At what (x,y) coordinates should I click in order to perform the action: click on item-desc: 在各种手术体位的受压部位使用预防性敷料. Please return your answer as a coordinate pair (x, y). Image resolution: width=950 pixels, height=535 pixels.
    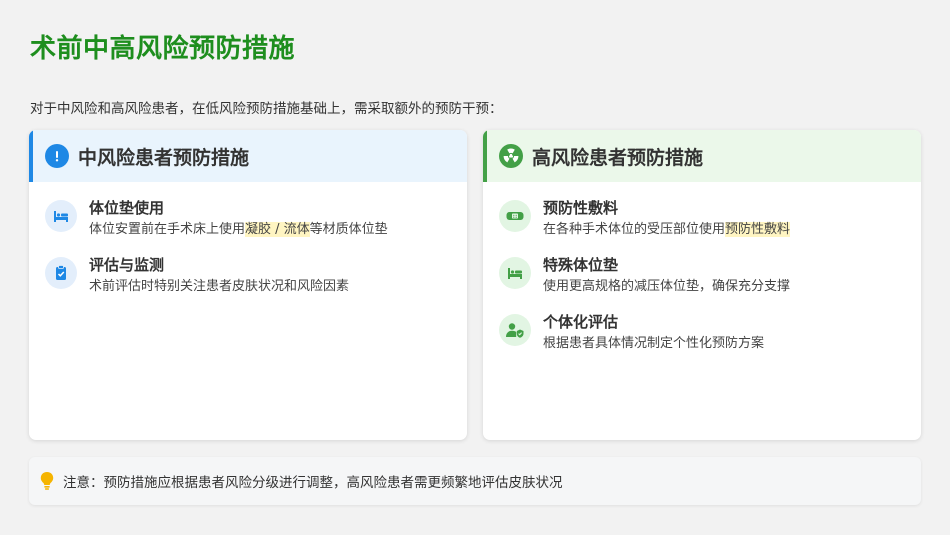
    Looking at the image, I should click on (667, 229).